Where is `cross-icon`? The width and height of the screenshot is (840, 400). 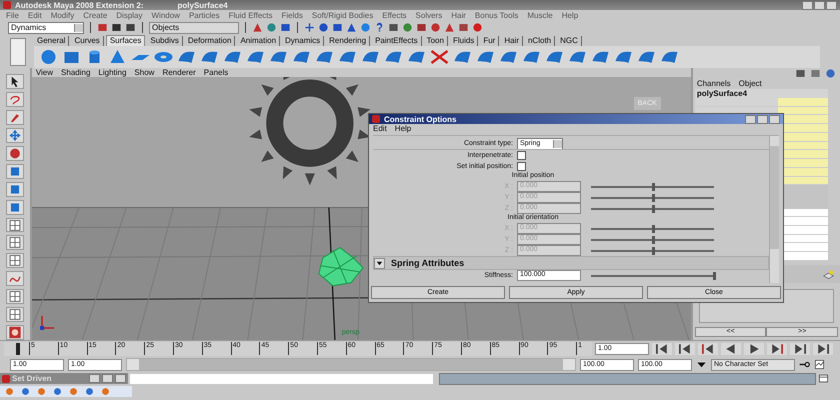
cross-icon is located at coordinates (439, 57).